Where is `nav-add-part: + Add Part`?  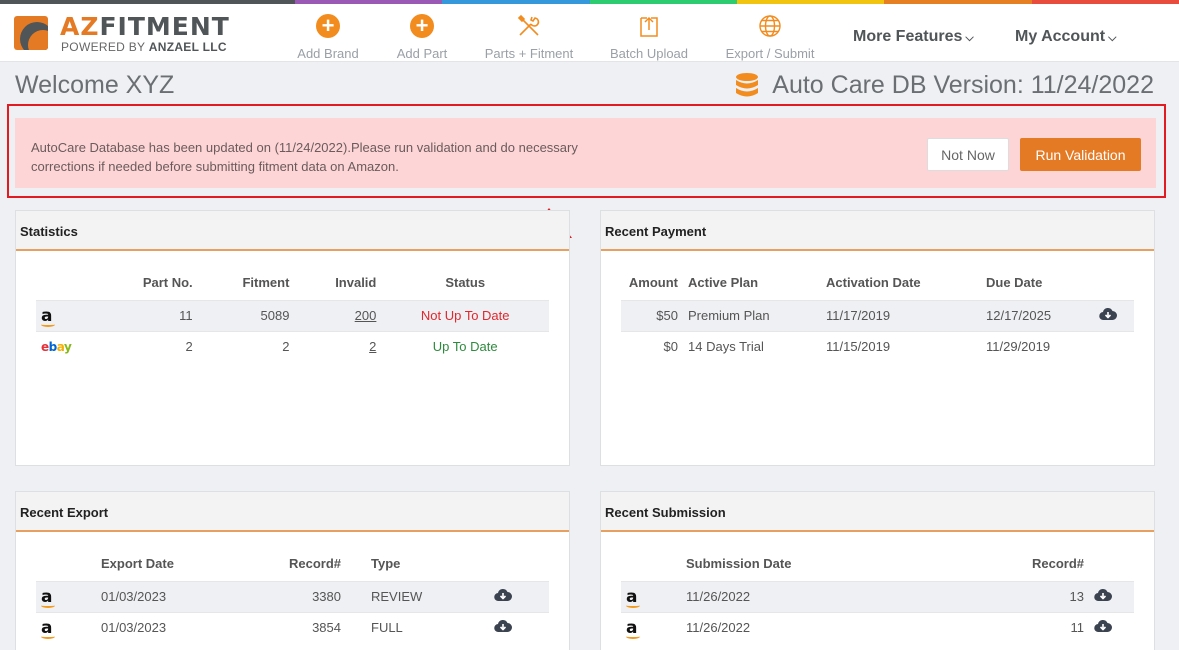
nav-add-part: + Add Part is located at coordinates (422, 37).